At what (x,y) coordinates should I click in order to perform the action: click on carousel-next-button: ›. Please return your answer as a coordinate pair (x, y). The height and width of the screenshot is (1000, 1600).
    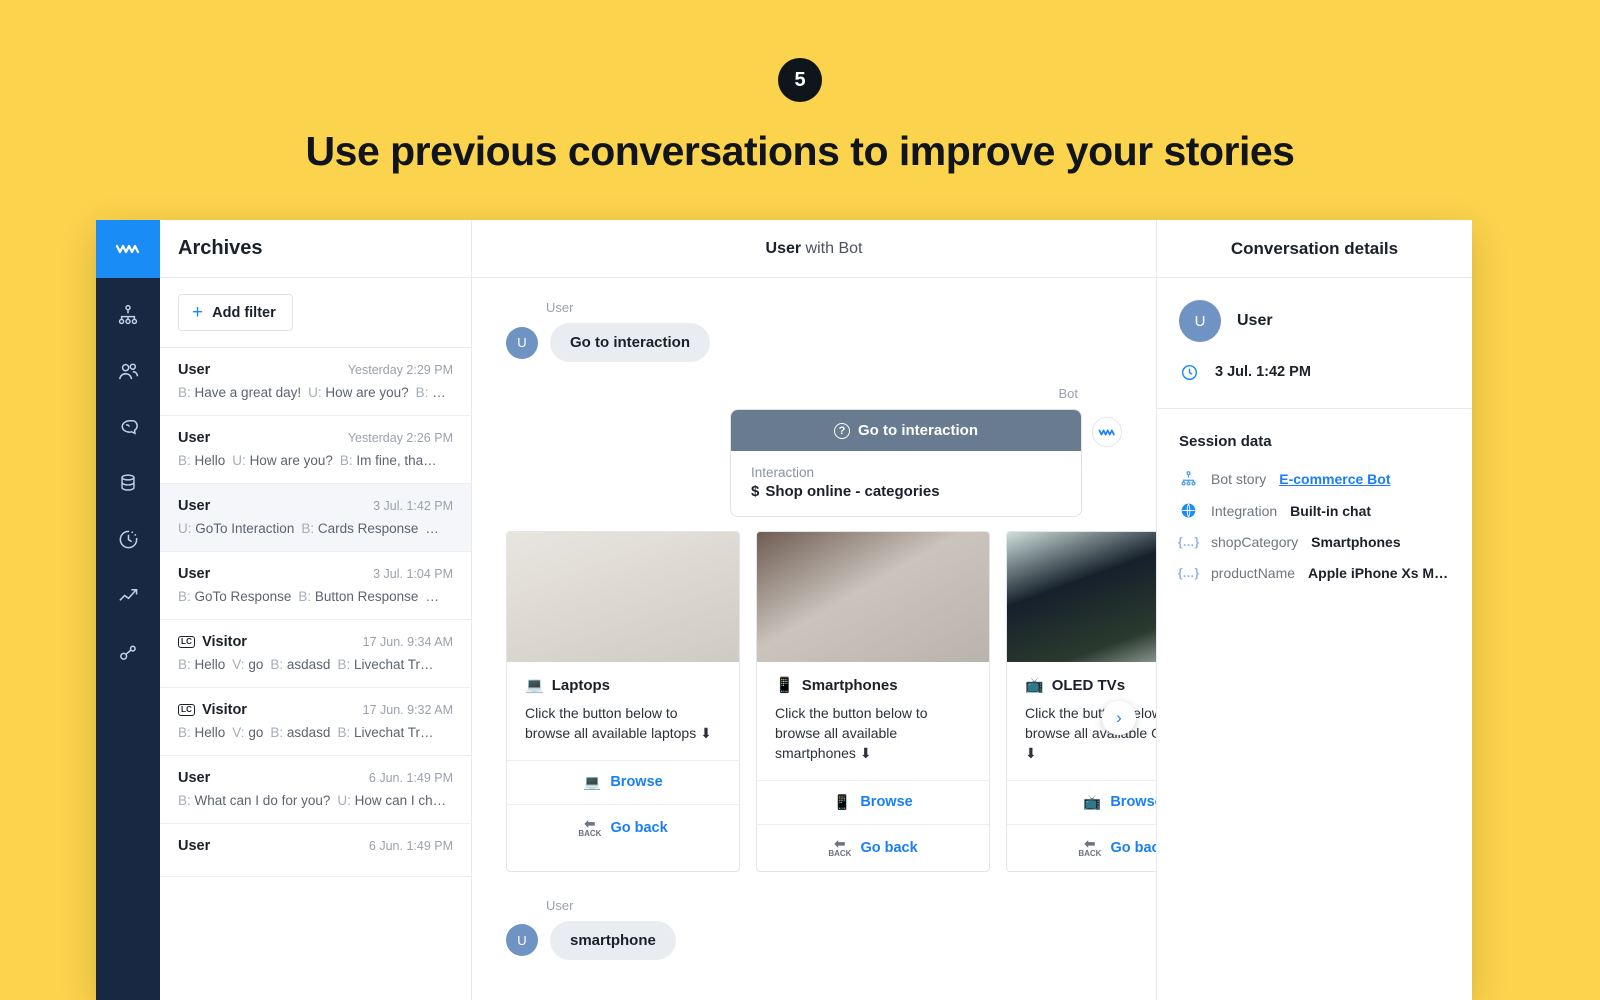
    Looking at the image, I should click on (1119, 718).